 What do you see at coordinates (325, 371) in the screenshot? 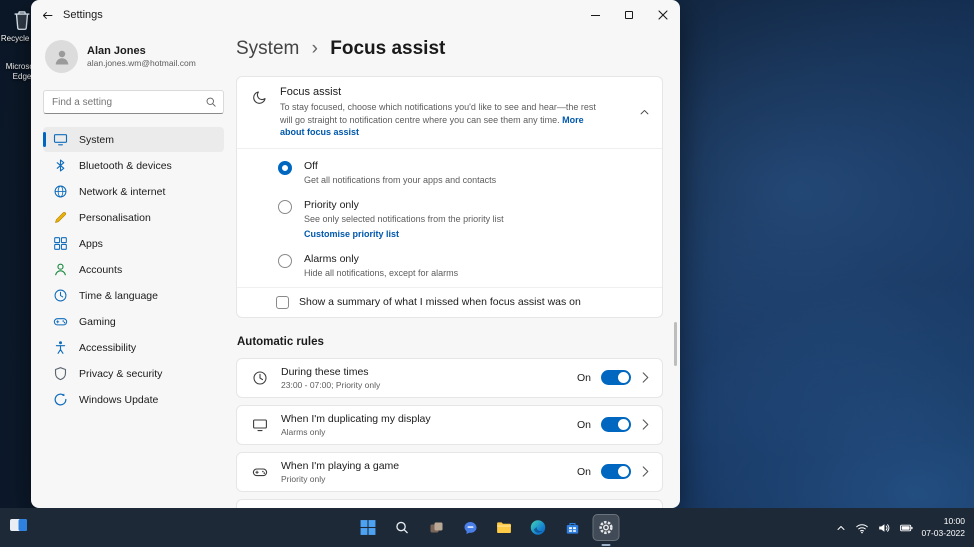
I see `rule-title: During these times` at bounding box center [325, 371].